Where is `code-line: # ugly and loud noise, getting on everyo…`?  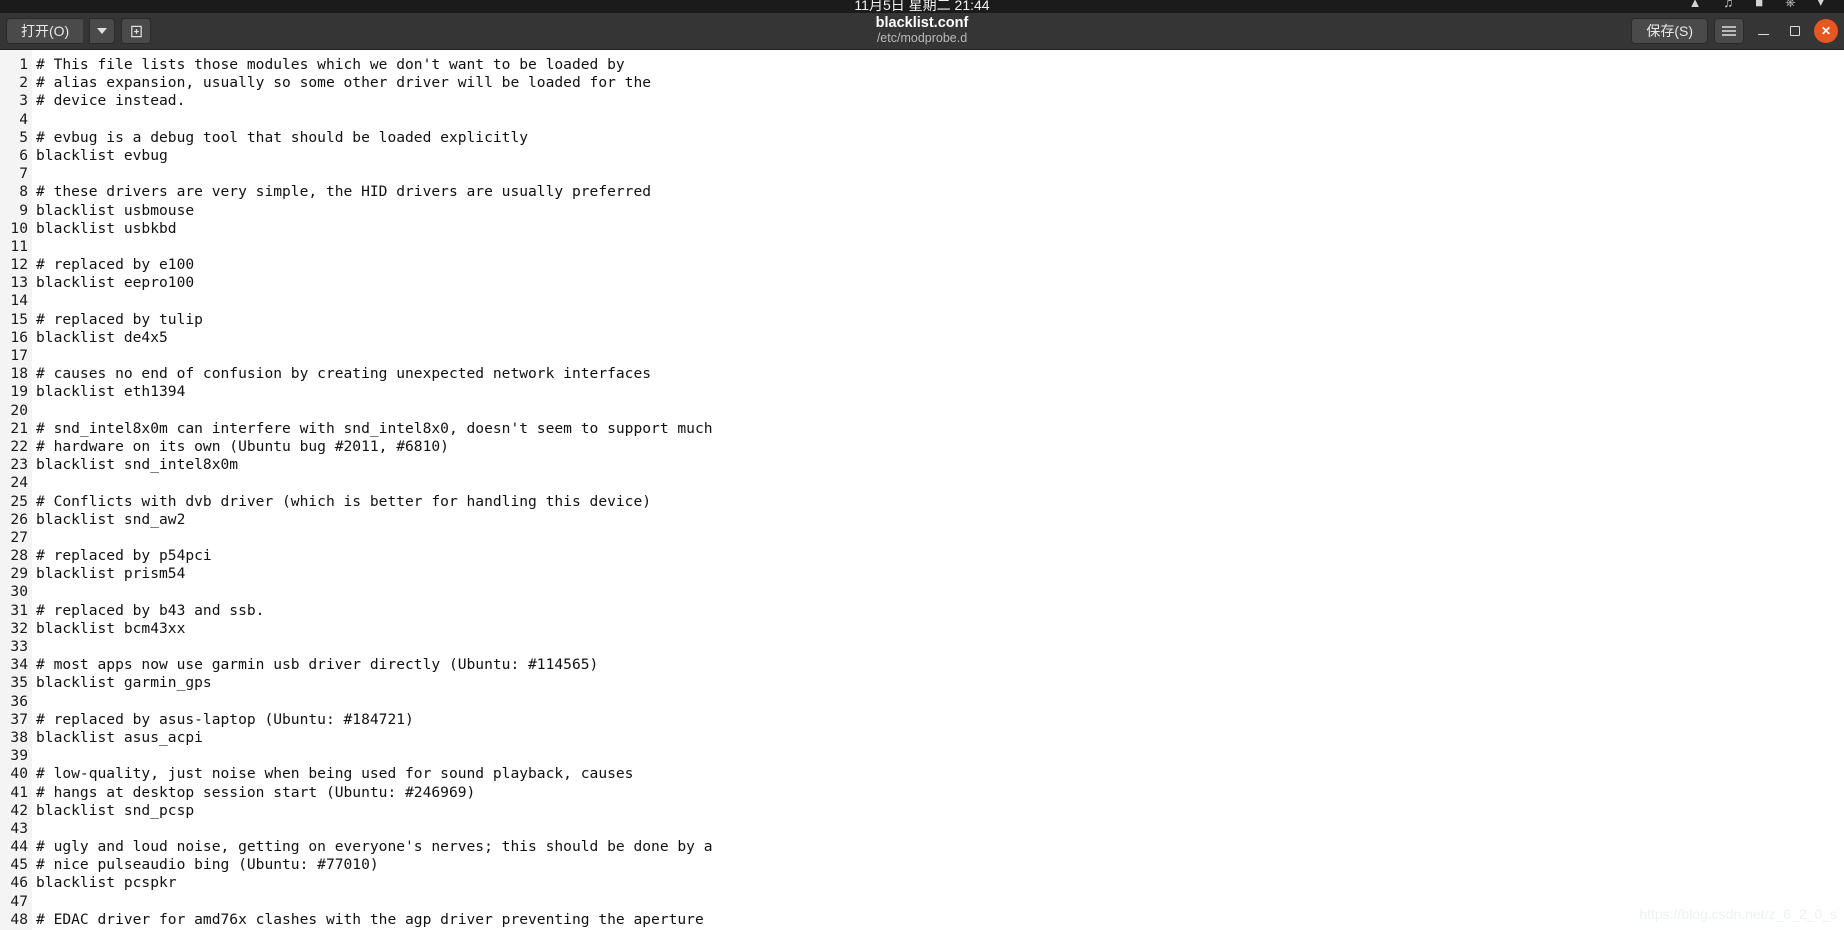
code-line: # ugly and loud noise, getting on everyo… is located at coordinates (940, 847).